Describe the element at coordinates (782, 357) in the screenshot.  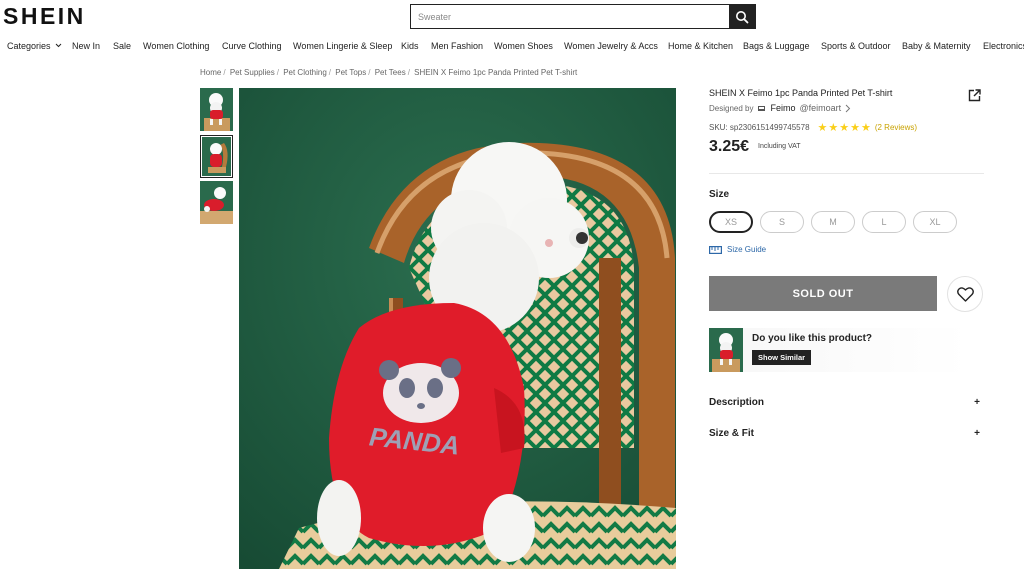
I see `show-similar-button: Show Similar` at that location.